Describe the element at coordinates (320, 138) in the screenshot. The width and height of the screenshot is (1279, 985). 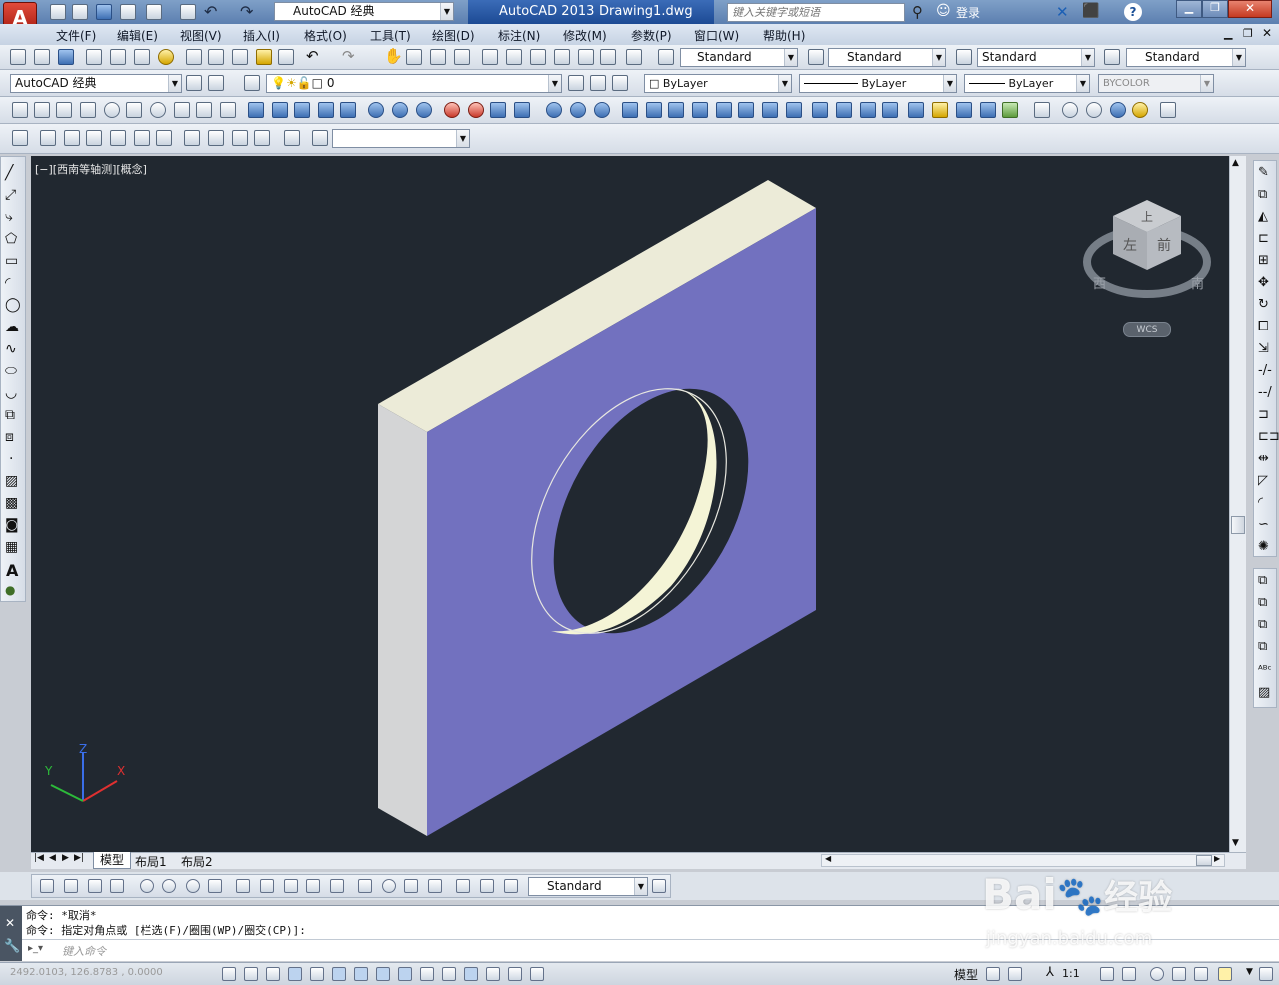
I see `view-manager-icon` at that location.